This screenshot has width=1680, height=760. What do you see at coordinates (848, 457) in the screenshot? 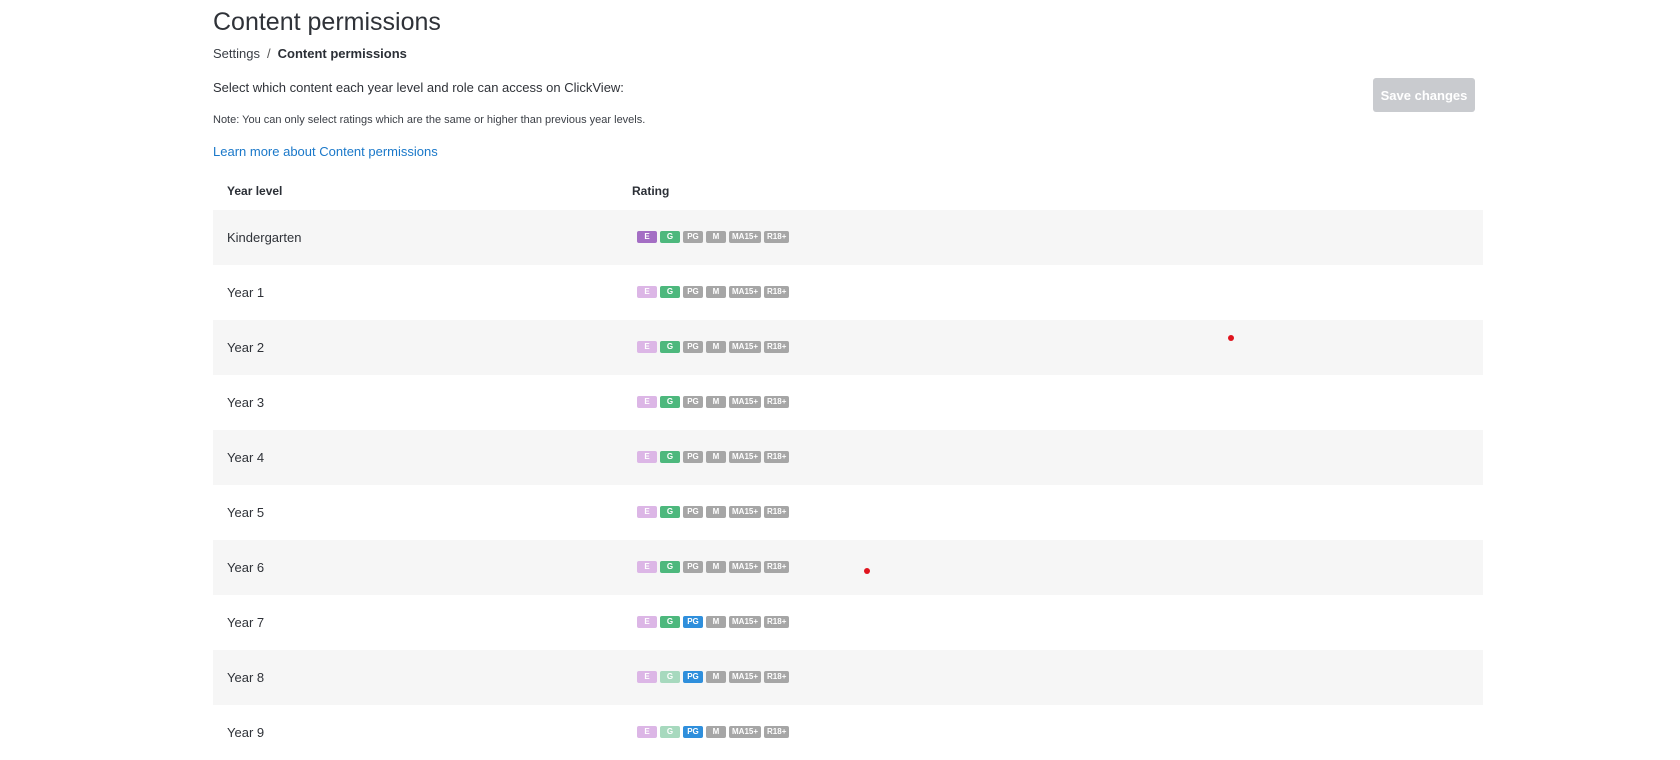
I see `table-row: Year 4 E G PG M MA15+ R18+` at bounding box center [848, 457].